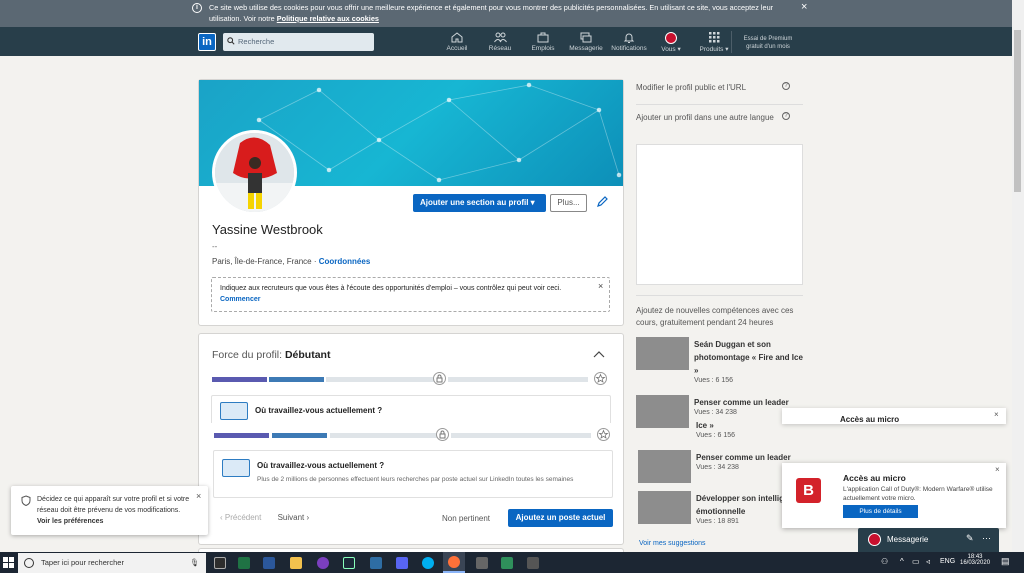 The width and height of the screenshot is (1024, 573). Describe the element at coordinates (603, 434) in the screenshot. I see `star-icon` at that location.